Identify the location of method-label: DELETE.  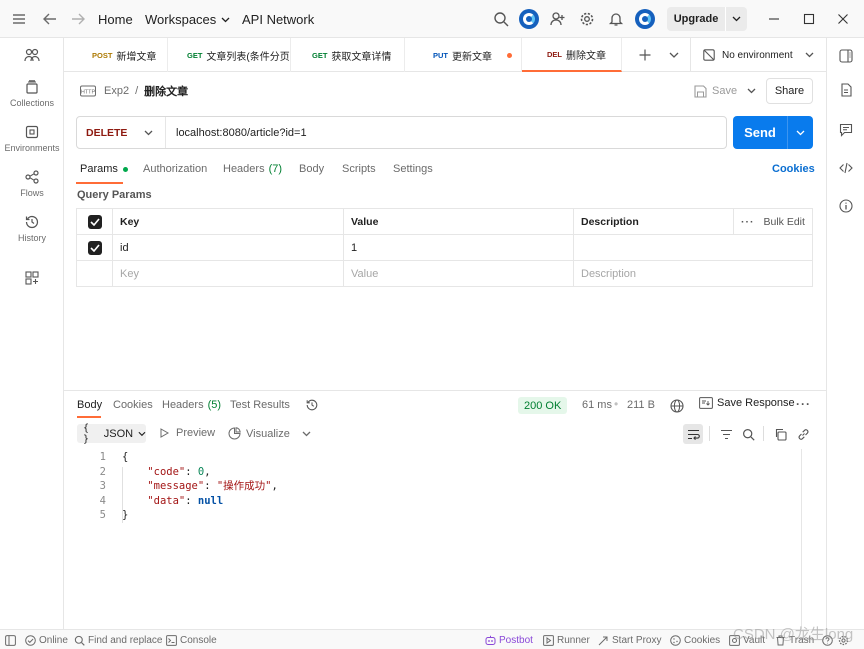
(107, 132).